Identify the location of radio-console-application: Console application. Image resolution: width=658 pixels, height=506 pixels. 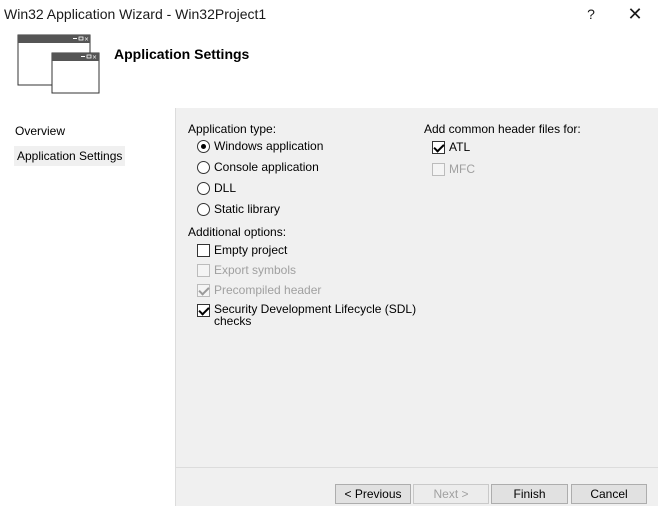
(258, 167).